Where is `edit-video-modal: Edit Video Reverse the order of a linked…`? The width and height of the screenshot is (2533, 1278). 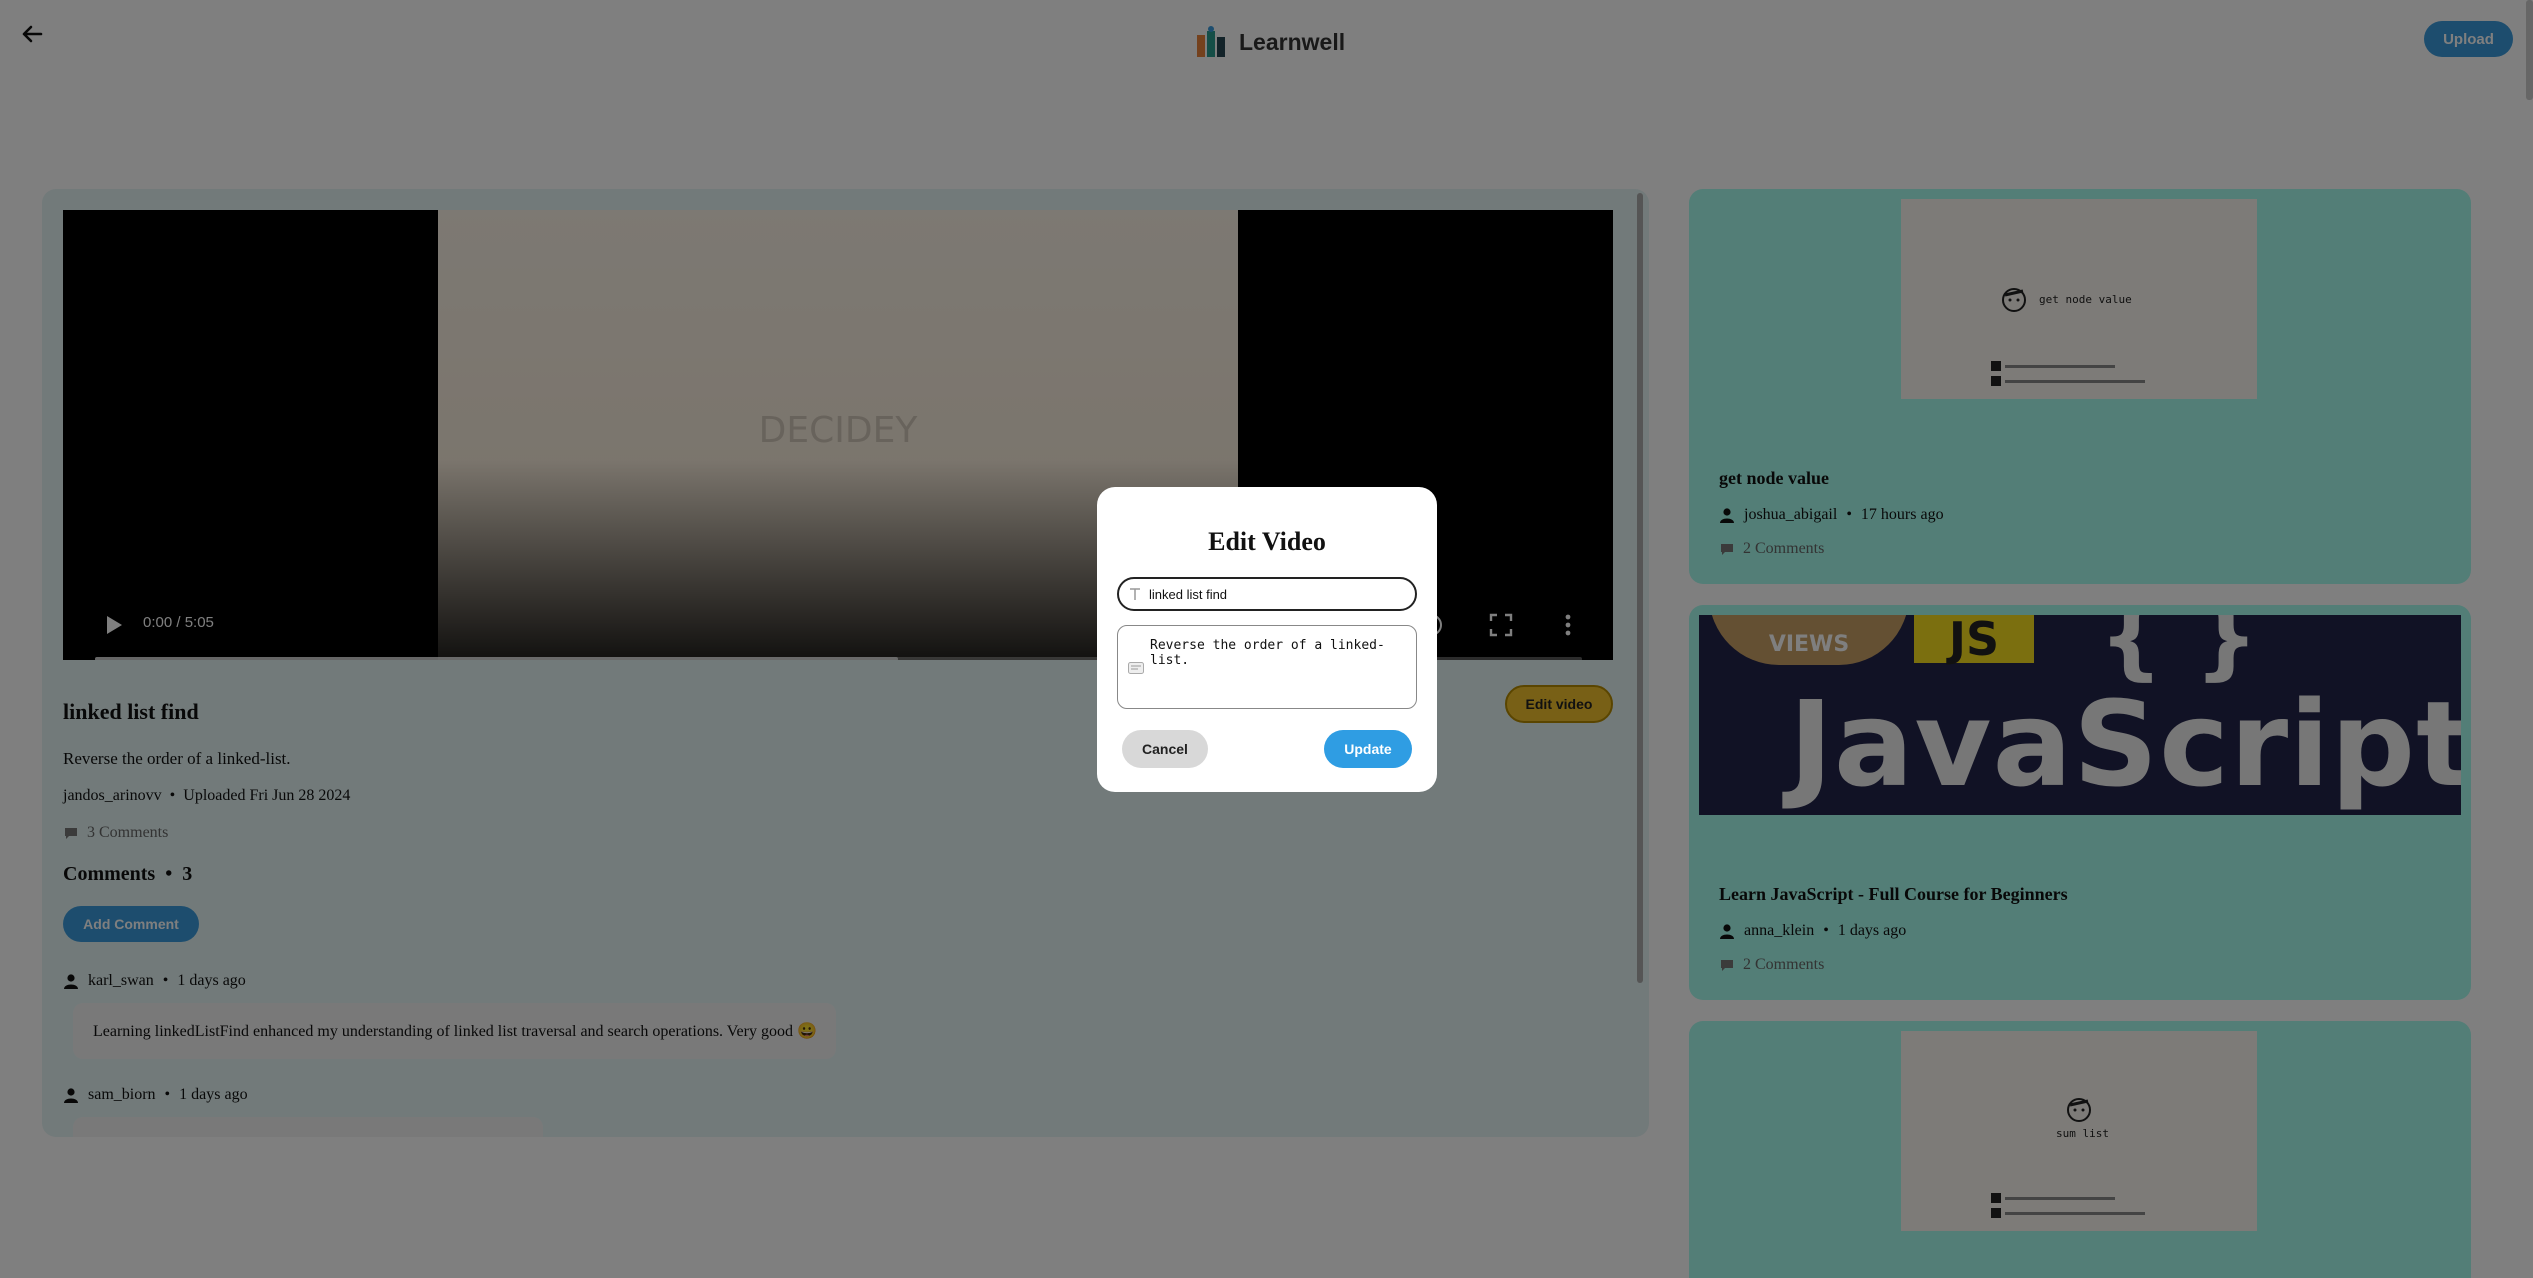
edit-video-modal: Edit Video Reverse the order of a linked… is located at coordinates (1267, 639).